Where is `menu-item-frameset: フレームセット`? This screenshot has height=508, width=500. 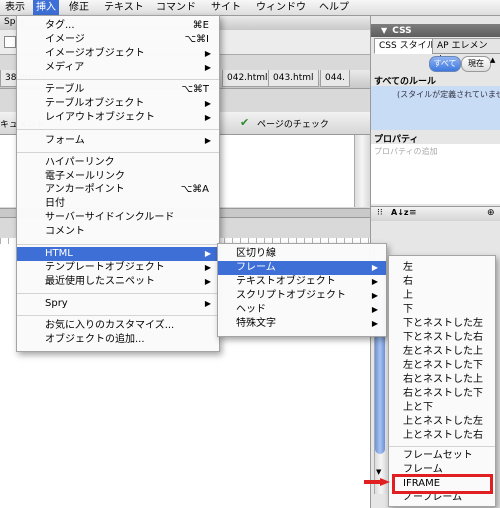 menu-item-frameset: フレームセット is located at coordinates (442, 456).